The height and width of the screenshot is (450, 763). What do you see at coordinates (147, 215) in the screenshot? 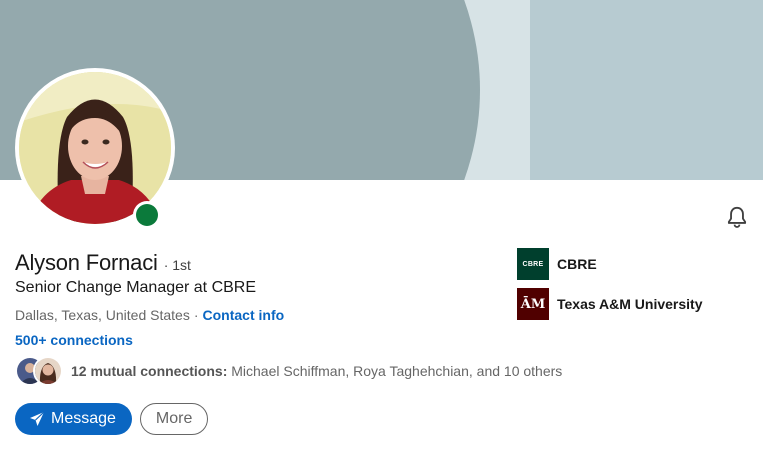
I see `online-status-indicator` at bounding box center [147, 215].